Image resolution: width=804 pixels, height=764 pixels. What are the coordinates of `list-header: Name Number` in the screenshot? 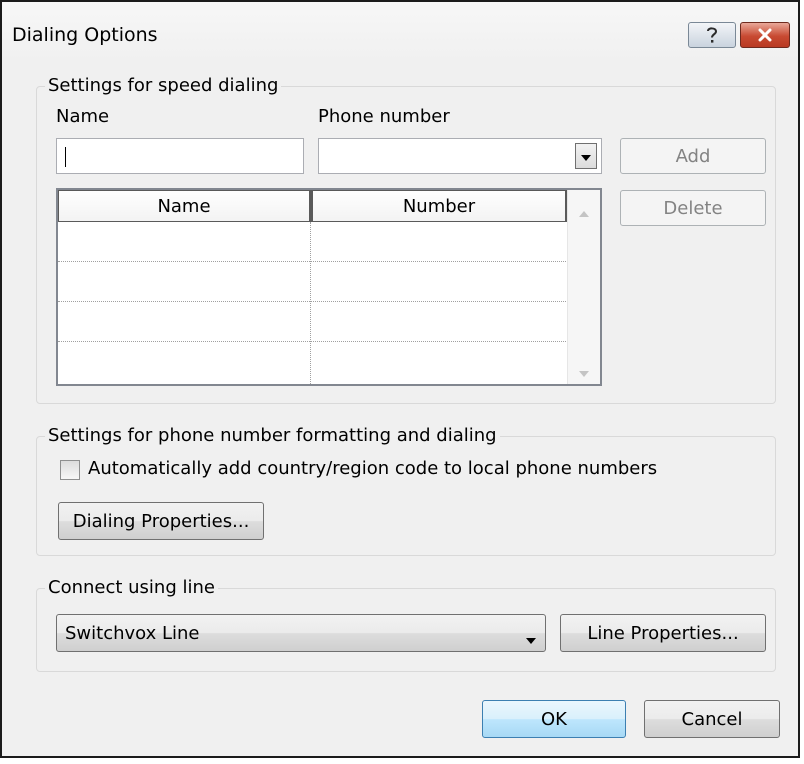 It's located at (313, 206).